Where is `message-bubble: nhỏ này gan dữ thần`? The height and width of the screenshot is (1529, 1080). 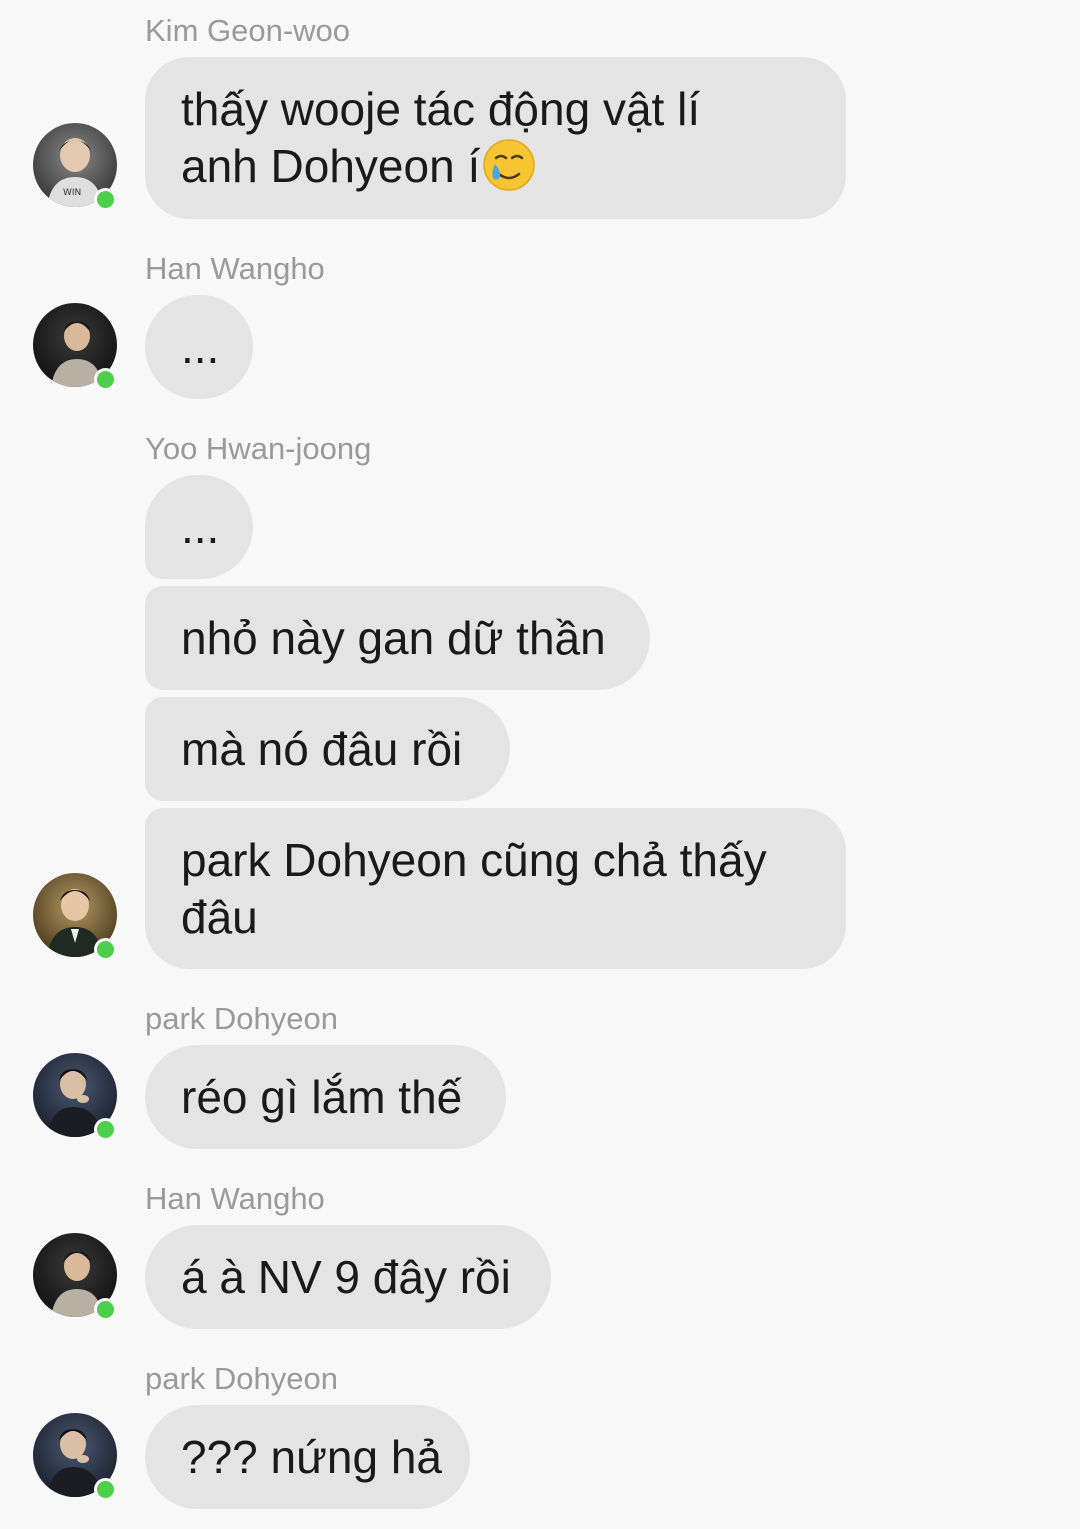 message-bubble: nhỏ này gan dữ thần is located at coordinates (397, 638).